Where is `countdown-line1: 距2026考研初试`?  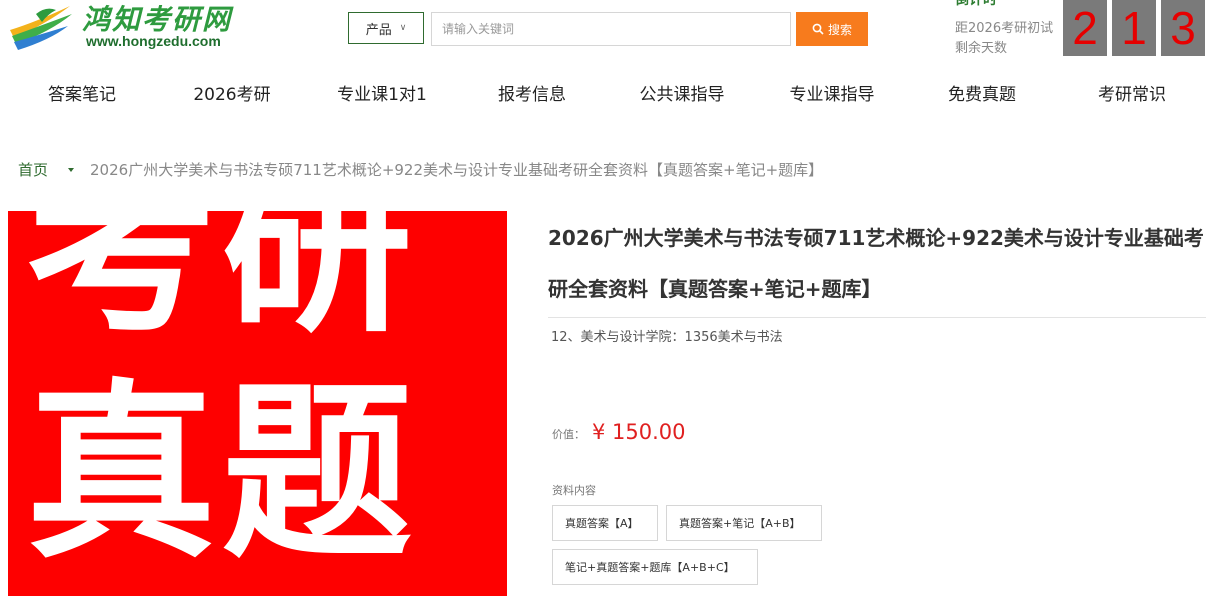 countdown-line1: 距2026考研初试 is located at coordinates (1004, 28).